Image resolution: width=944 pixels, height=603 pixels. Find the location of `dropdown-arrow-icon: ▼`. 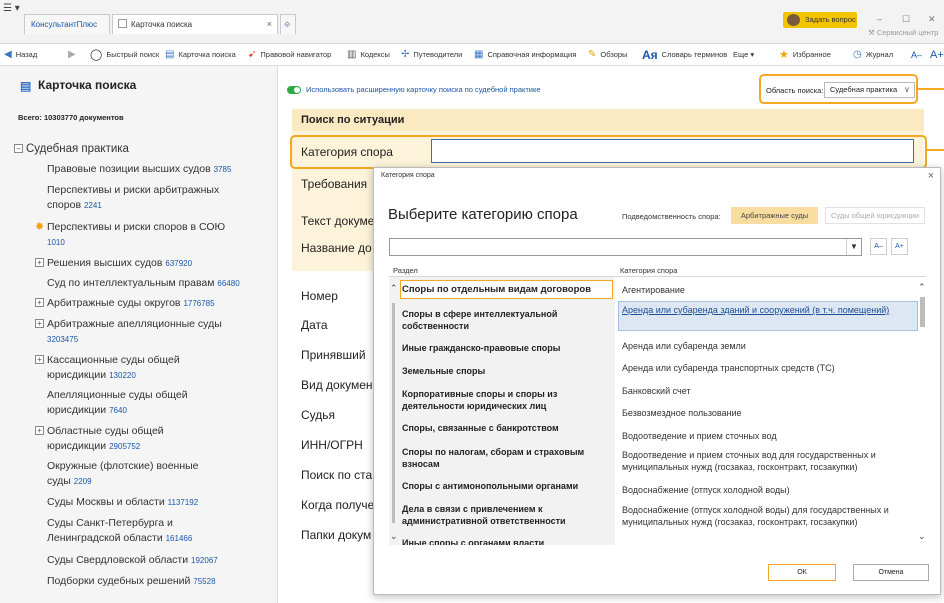

dropdown-arrow-icon: ▼ is located at coordinates (853, 247).